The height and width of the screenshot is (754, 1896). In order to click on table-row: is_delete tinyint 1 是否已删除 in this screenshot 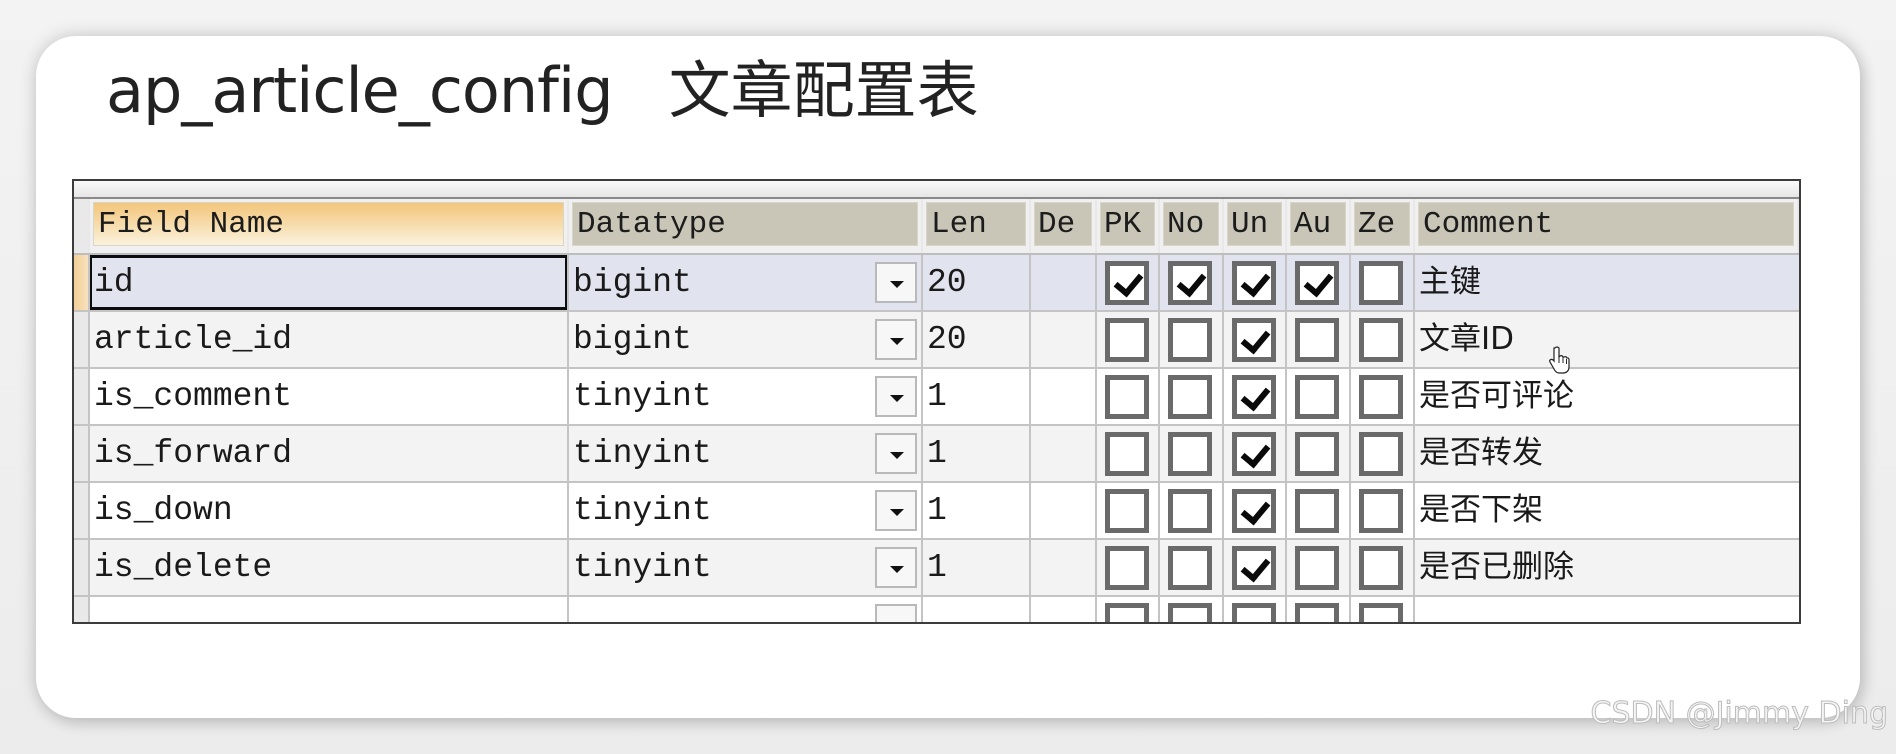, I will do `click(936, 568)`.